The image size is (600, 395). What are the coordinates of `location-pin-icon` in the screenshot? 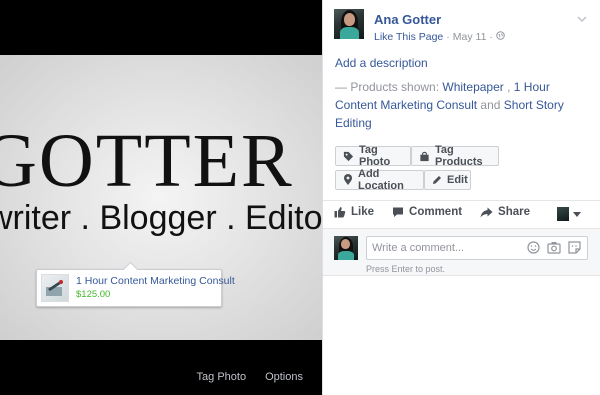 It's located at (348, 179).